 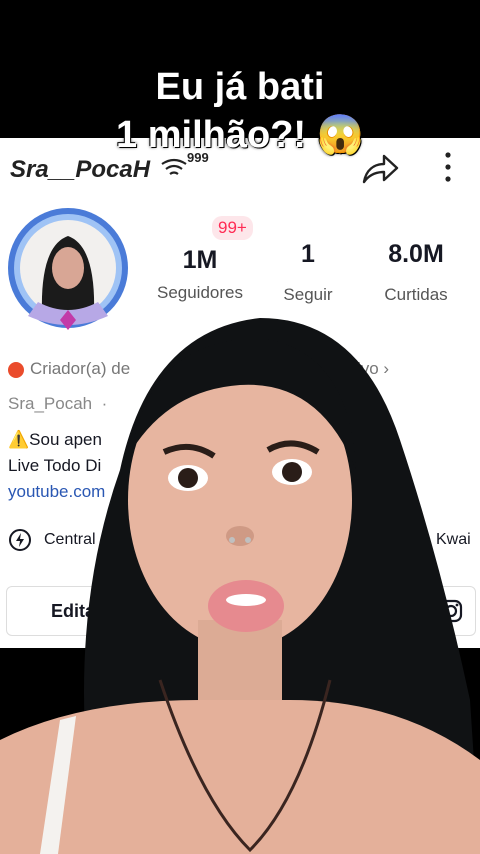 I want to click on notification-badge: 99+, so click(x=232, y=228).